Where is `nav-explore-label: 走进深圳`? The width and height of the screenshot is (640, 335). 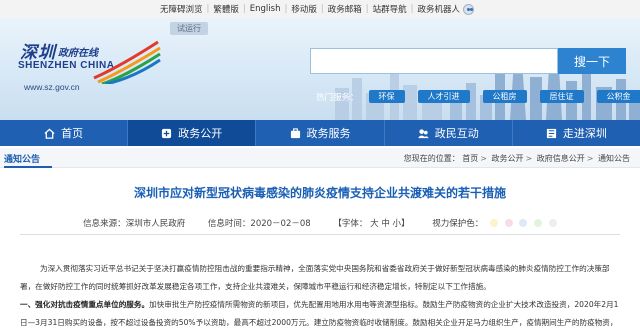
nav-explore-label: 走进深圳 is located at coordinates (584, 133).